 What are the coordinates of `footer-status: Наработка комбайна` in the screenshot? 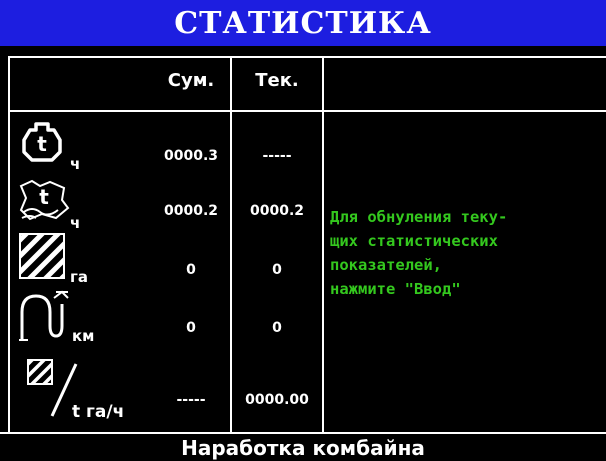 It's located at (303, 446).